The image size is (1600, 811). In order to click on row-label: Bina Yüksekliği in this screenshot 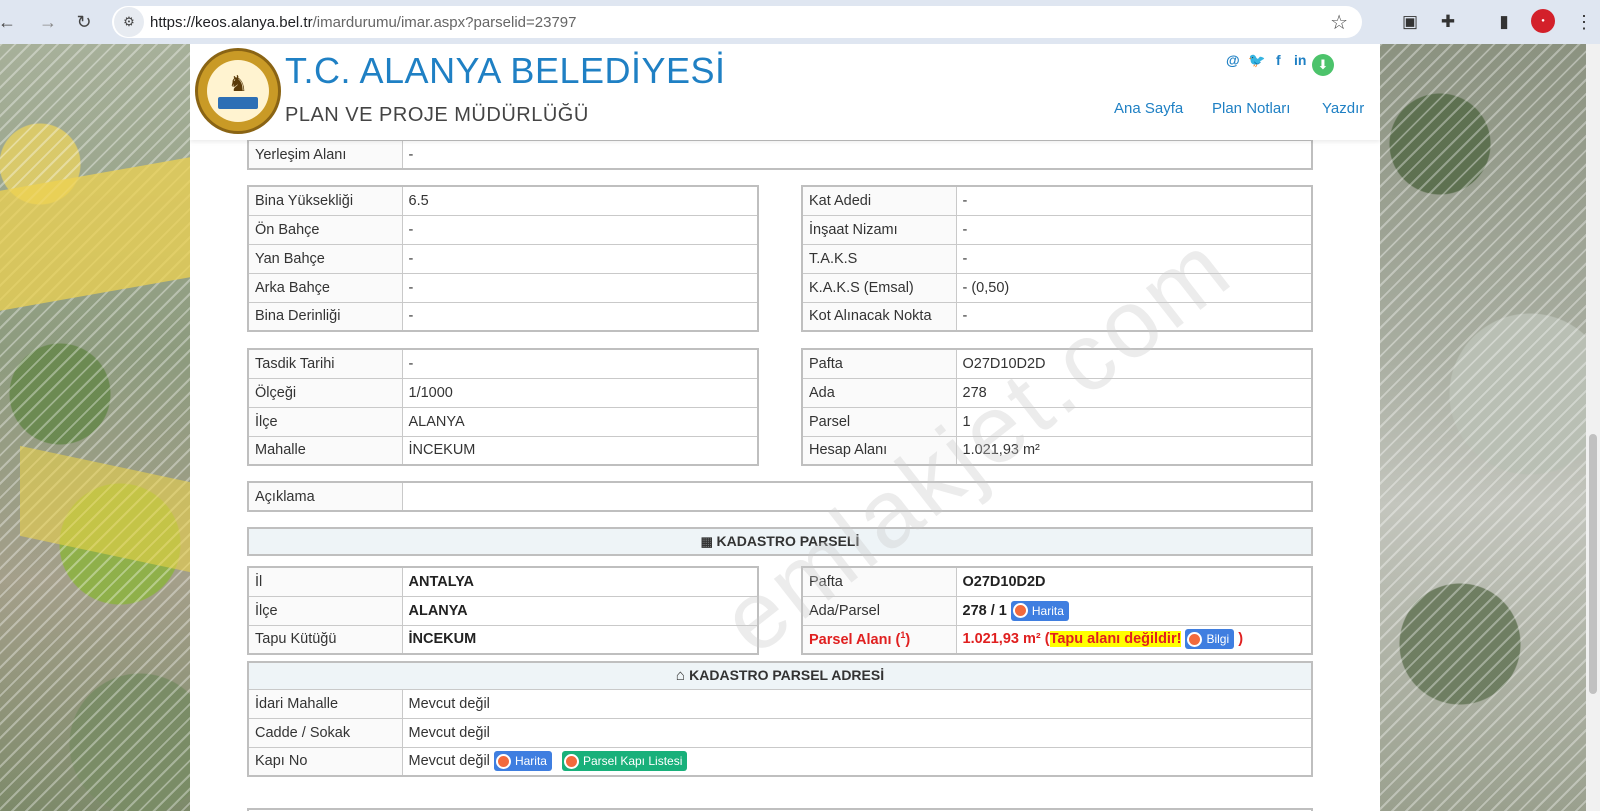, I will do `click(325, 200)`.